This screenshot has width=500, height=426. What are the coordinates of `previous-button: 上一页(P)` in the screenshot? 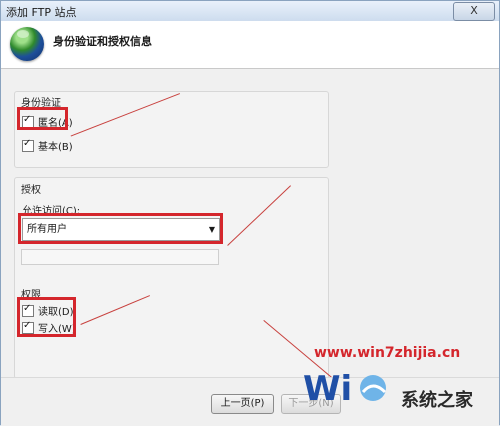 It's located at (242, 404).